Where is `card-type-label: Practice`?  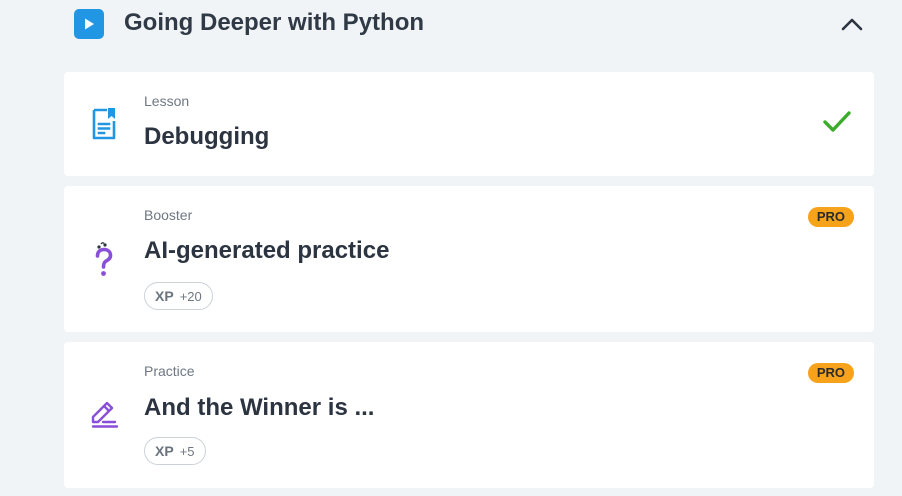
card-type-label: Practice is located at coordinates (169, 371).